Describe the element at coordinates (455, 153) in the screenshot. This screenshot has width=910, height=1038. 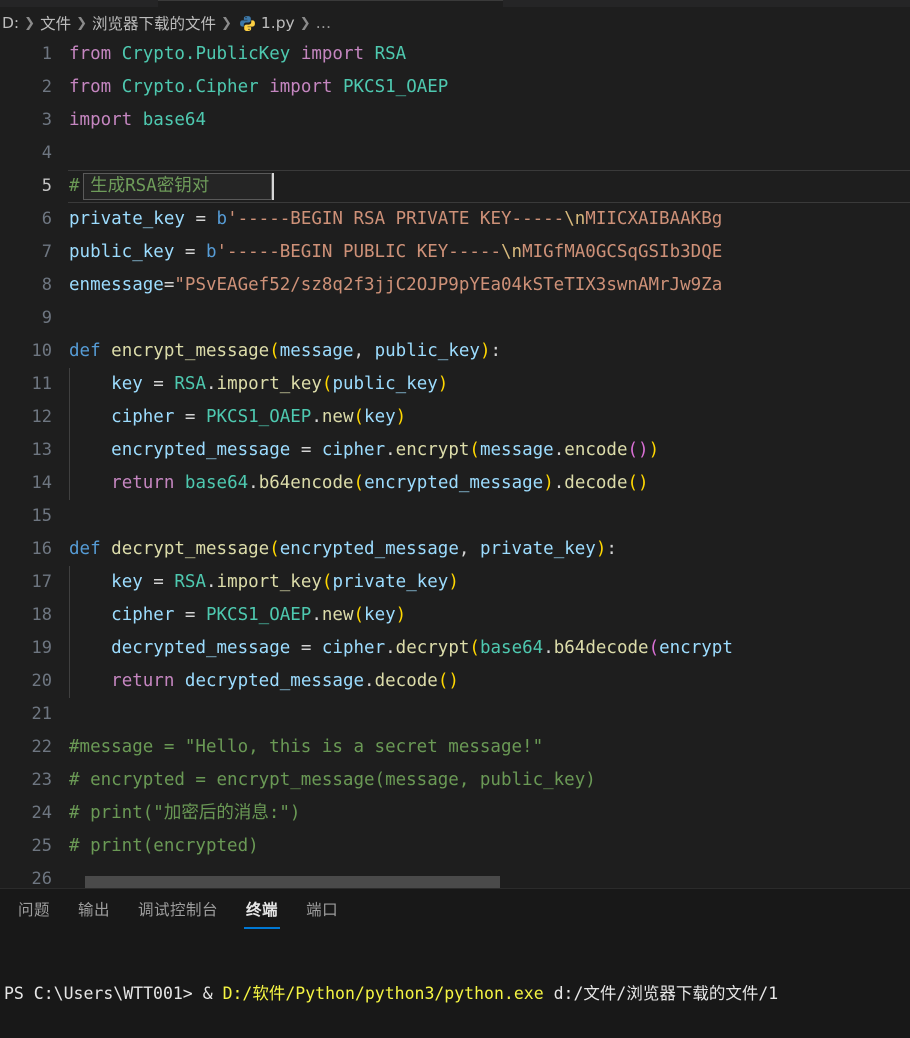
I see `code-row: 4` at that location.